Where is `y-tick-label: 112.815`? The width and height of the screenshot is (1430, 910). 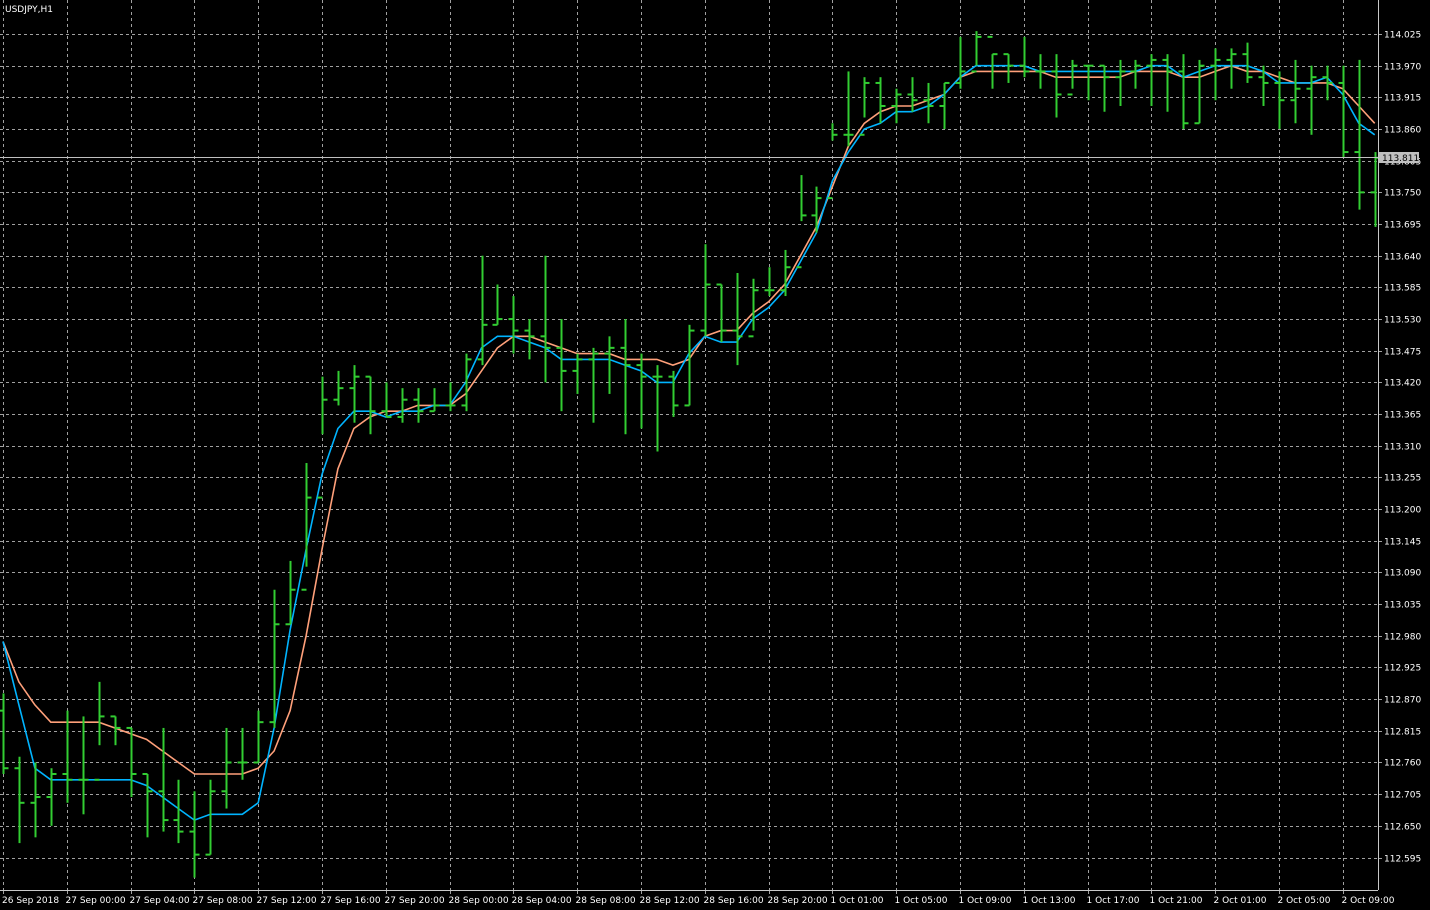
y-tick-label: 112.815 is located at coordinates (1402, 733).